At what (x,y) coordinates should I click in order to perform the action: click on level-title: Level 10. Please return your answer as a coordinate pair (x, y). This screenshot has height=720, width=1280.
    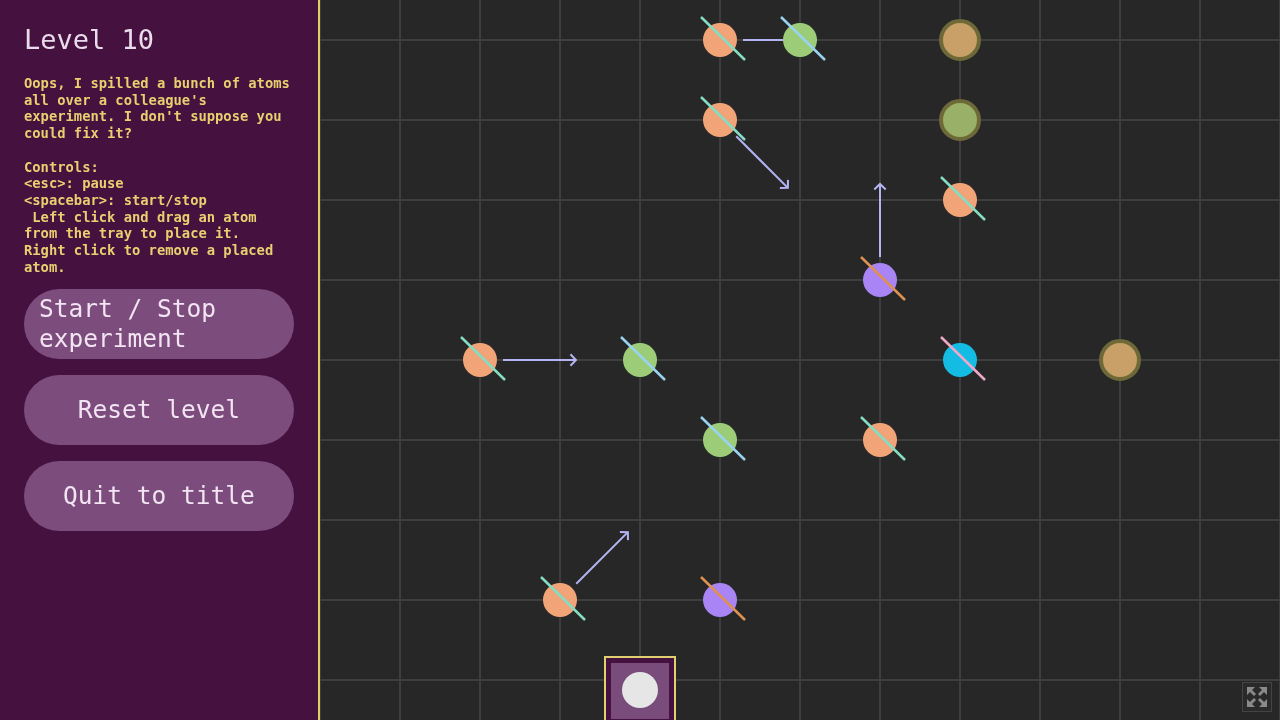
    Looking at the image, I should click on (90, 40).